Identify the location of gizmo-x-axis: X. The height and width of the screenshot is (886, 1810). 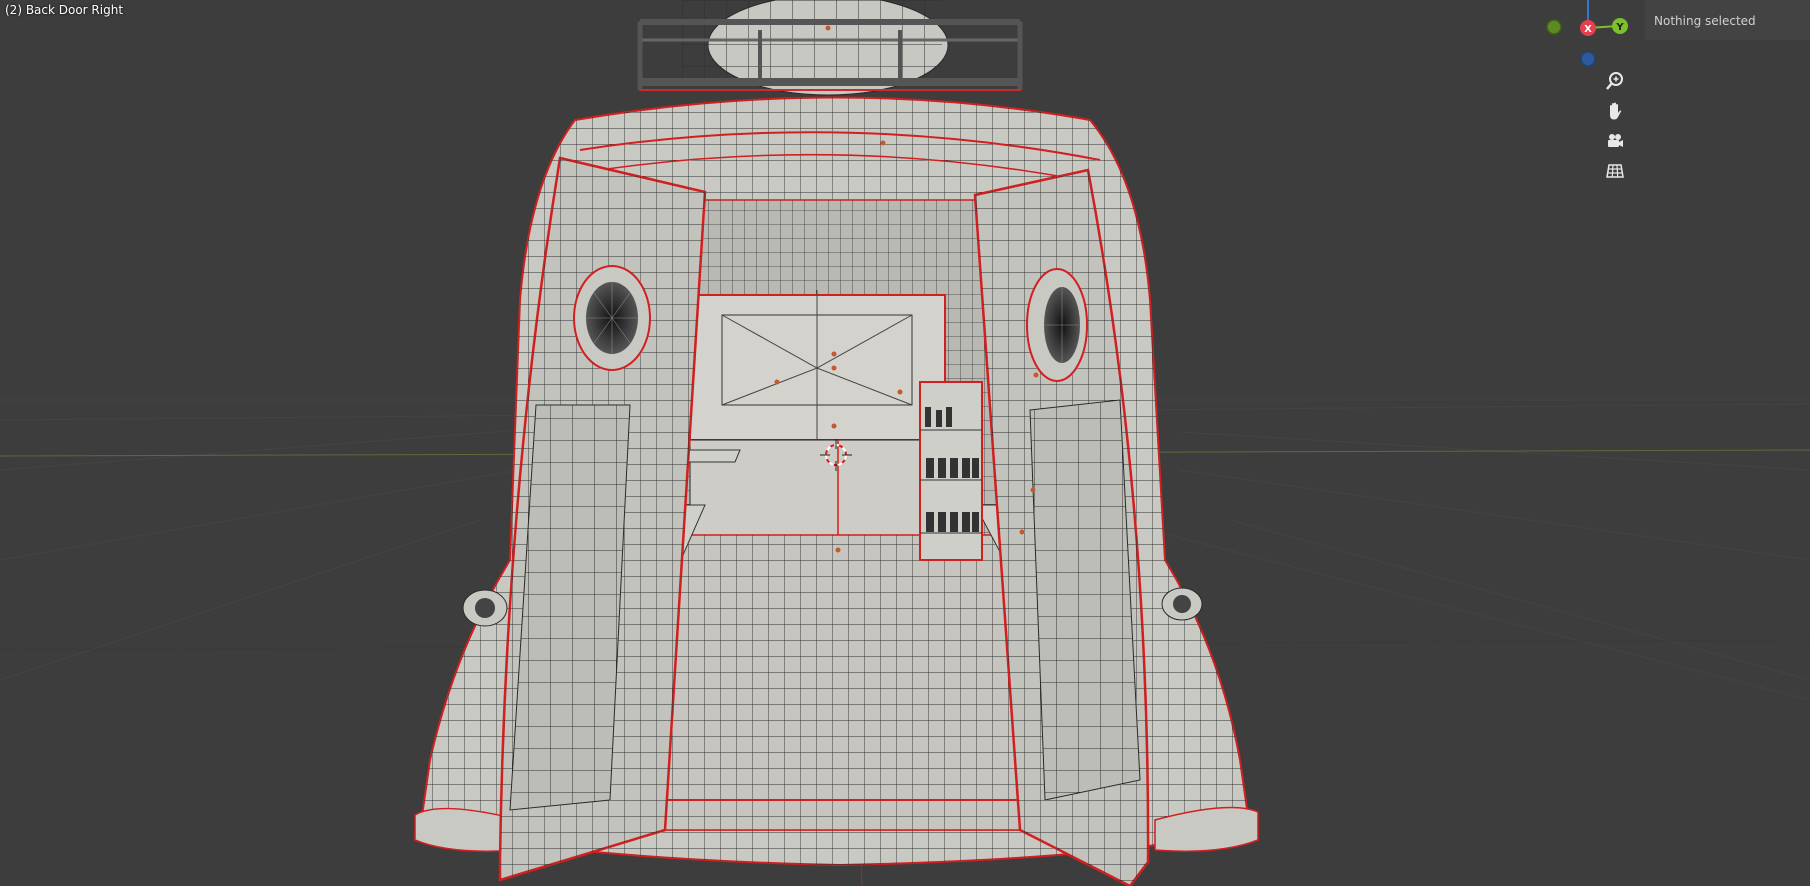
(1588, 28).